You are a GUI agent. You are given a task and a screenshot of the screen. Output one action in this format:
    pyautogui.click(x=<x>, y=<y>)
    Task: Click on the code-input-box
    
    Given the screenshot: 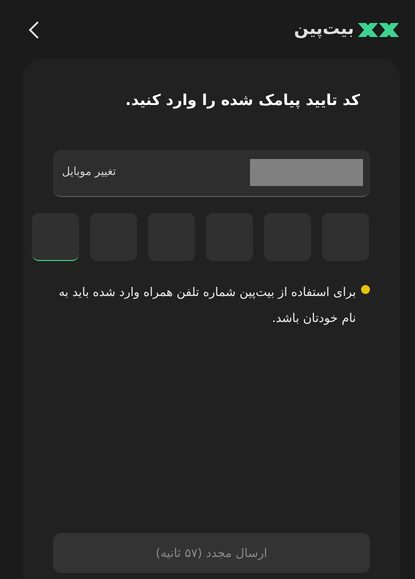 What is the action you would take?
    pyautogui.click(x=55, y=236)
    